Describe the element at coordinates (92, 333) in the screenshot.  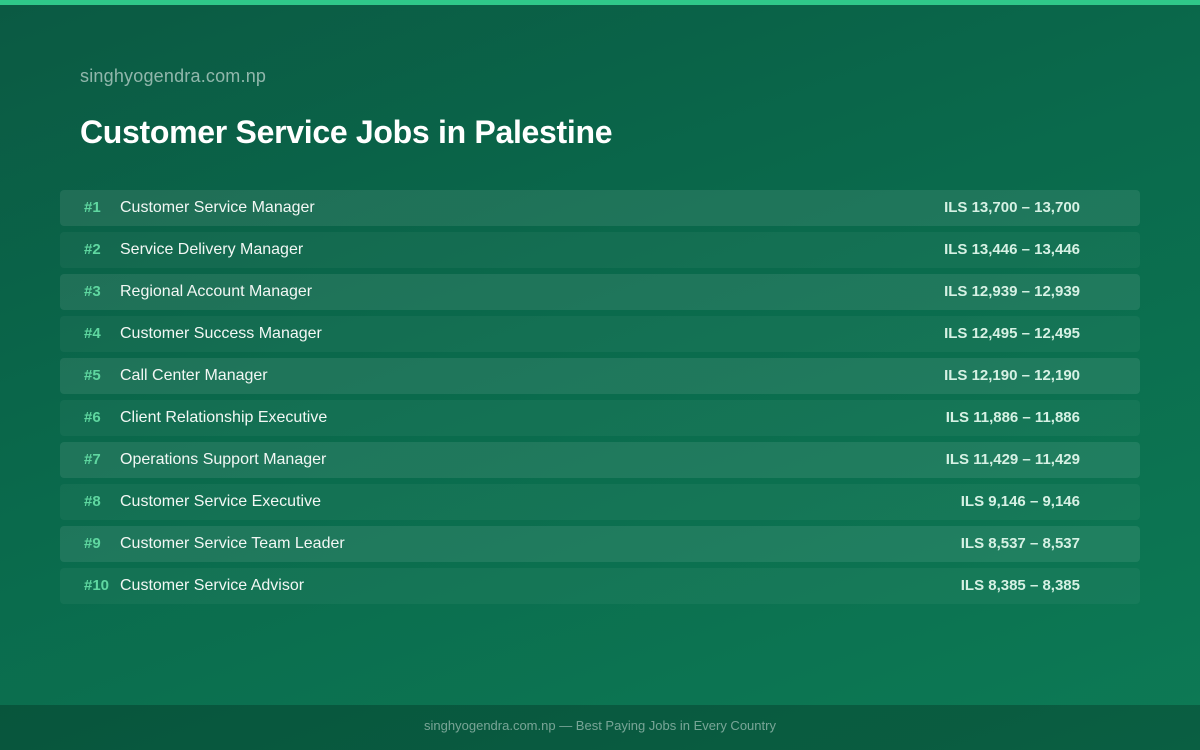
I see `job-rank: #4` at that location.